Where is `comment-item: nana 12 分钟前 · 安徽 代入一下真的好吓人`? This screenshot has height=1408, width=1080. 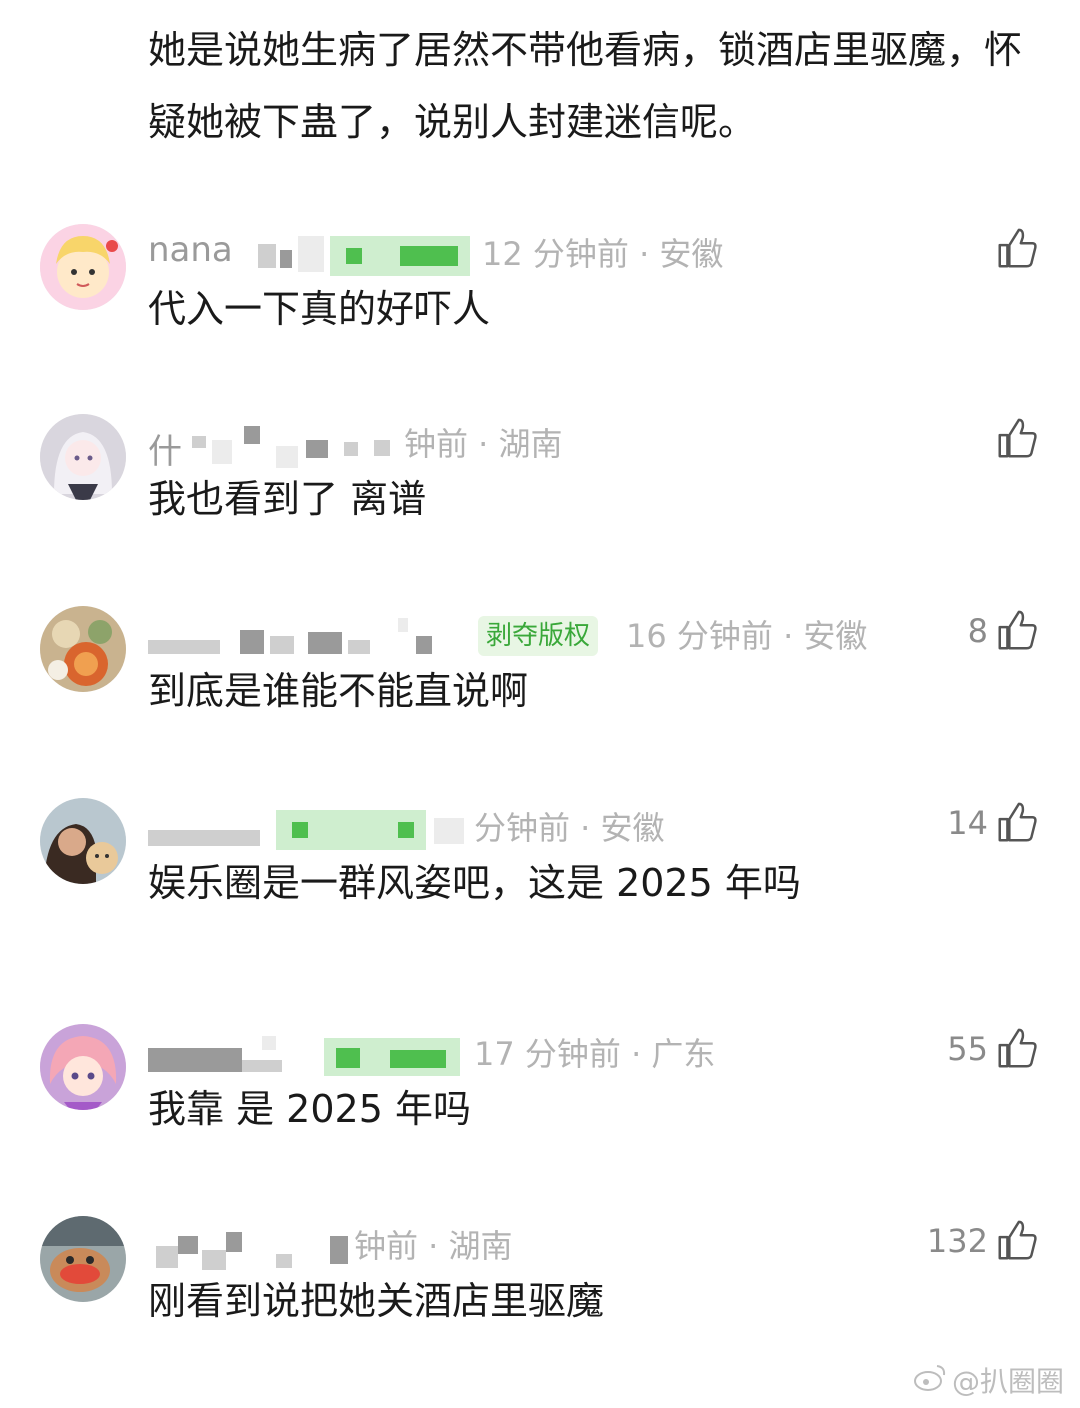 comment-item: nana 12 分钟前 · 安徽 代入一下真的好吓人 is located at coordinates (540, 294).